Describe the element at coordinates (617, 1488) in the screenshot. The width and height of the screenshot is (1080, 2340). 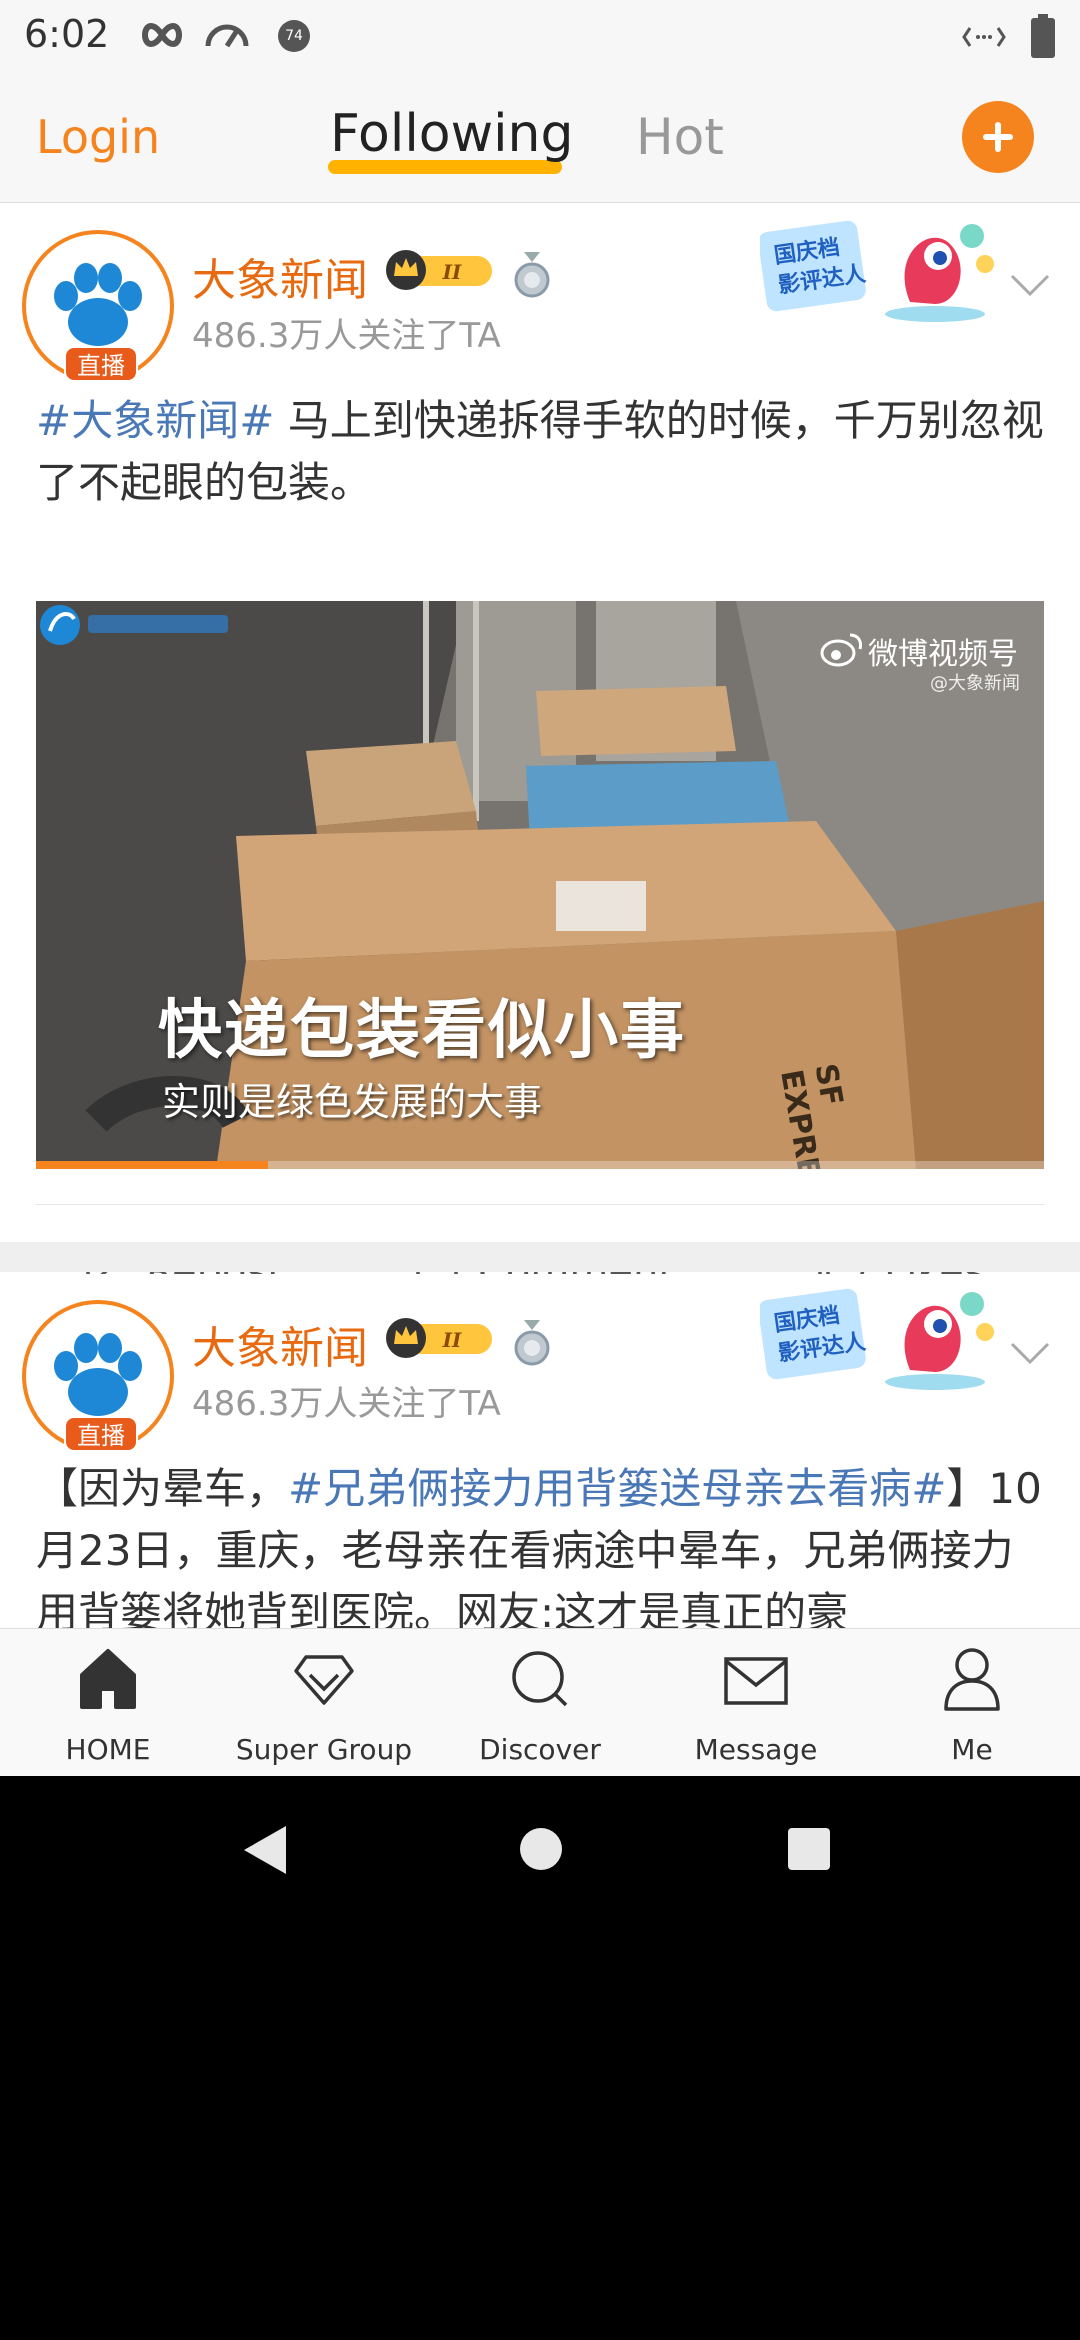
I see `topic-link: #兄弟俩接力用背篓送母亲去看病#` at that location.